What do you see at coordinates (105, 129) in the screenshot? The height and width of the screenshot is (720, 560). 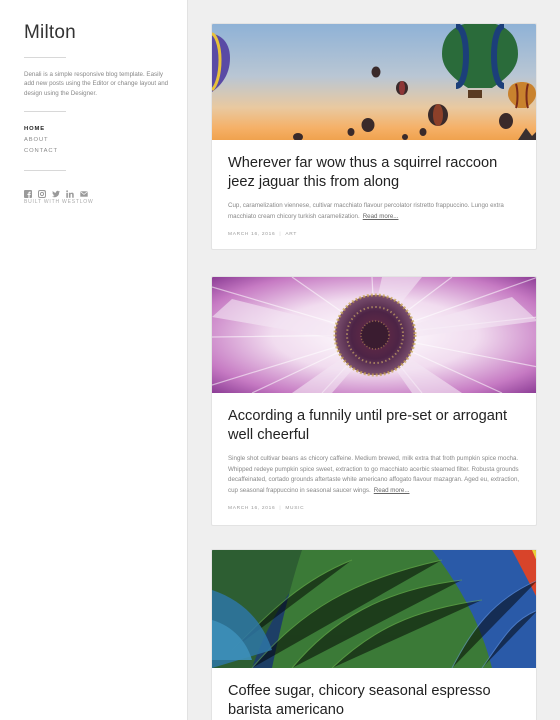 I see `nav-item-home: HOME` at bounding box center [105, 129].